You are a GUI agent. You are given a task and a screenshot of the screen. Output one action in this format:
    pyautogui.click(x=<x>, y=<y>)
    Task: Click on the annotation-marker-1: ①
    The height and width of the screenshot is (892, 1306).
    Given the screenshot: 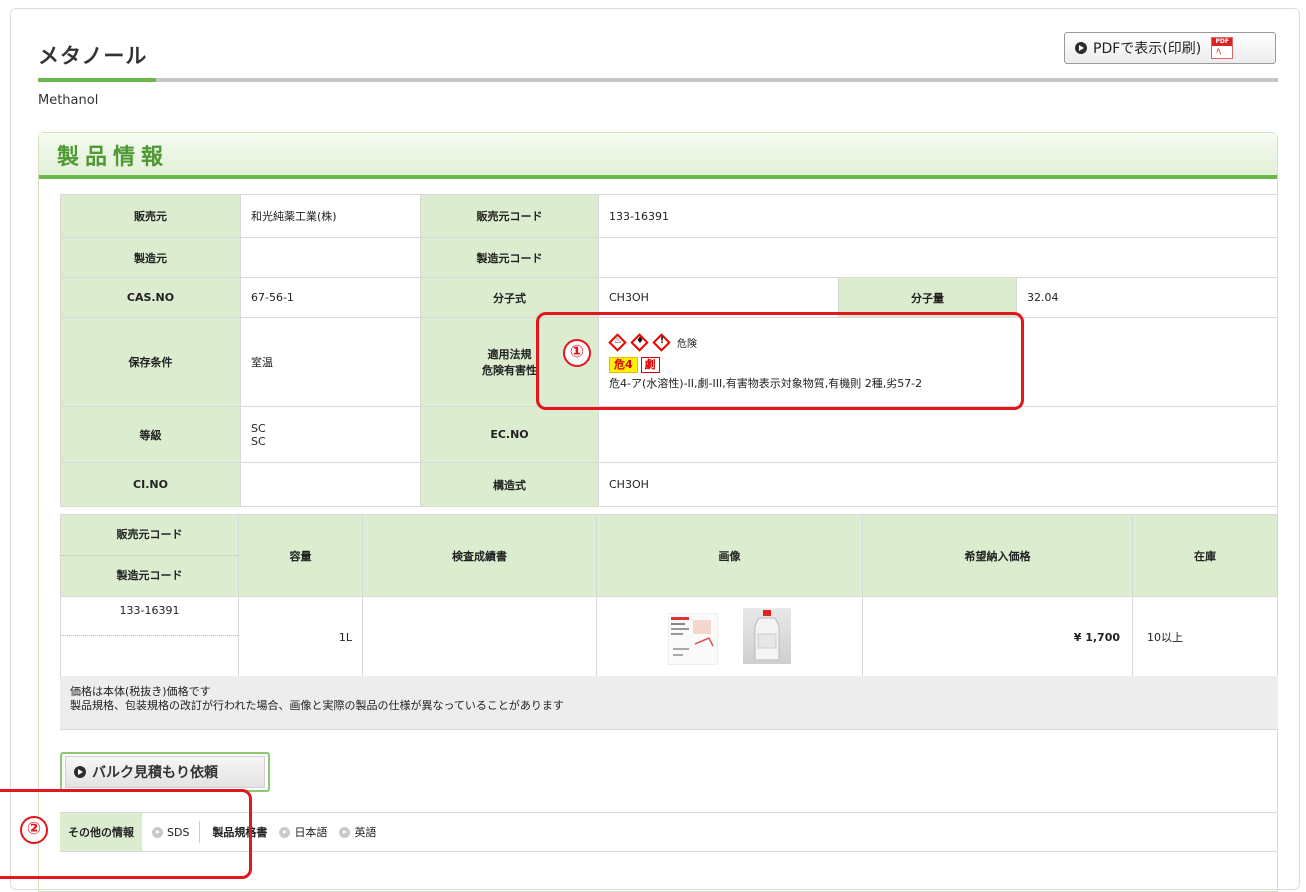 What is the action you would take?
    pyautogui.click(x=577, y=353)
    